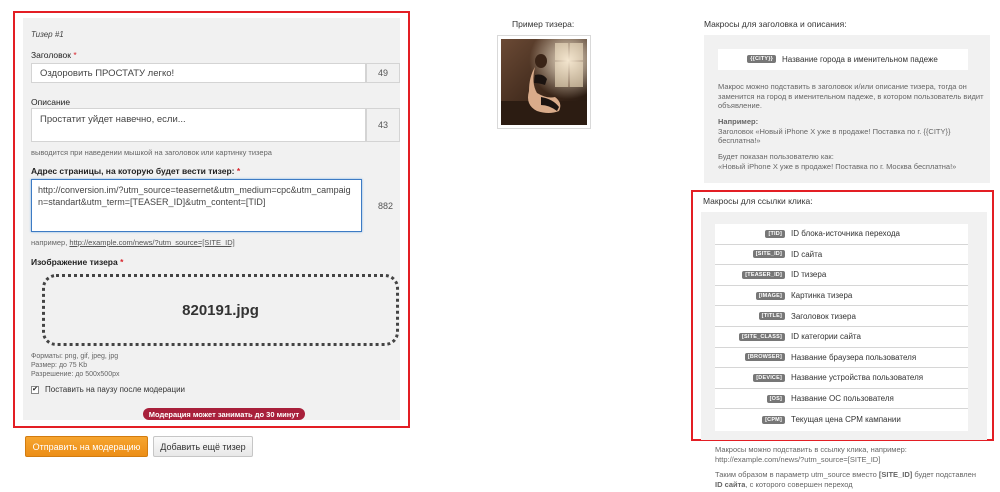 The width and height of the screenshot is (1000, 492). Describe the element at coordinates (762, 336) in the screenshot. I see `macro-tag: [SITE_CLASS]` at that location.